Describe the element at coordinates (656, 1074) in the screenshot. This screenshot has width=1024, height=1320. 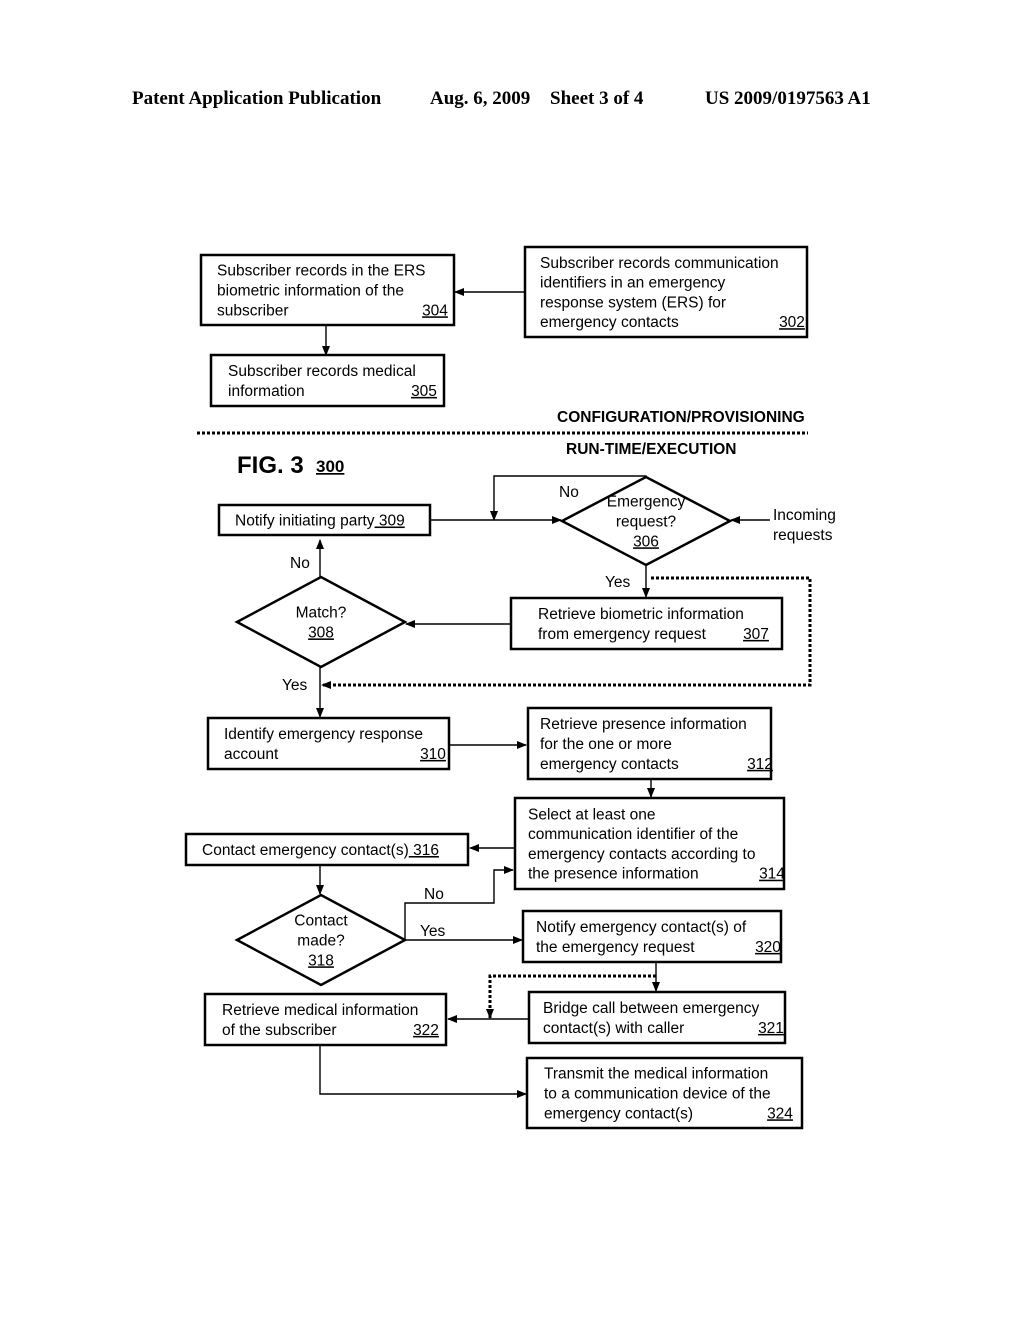
I see `node-text: Transmit the medical information` at that location.